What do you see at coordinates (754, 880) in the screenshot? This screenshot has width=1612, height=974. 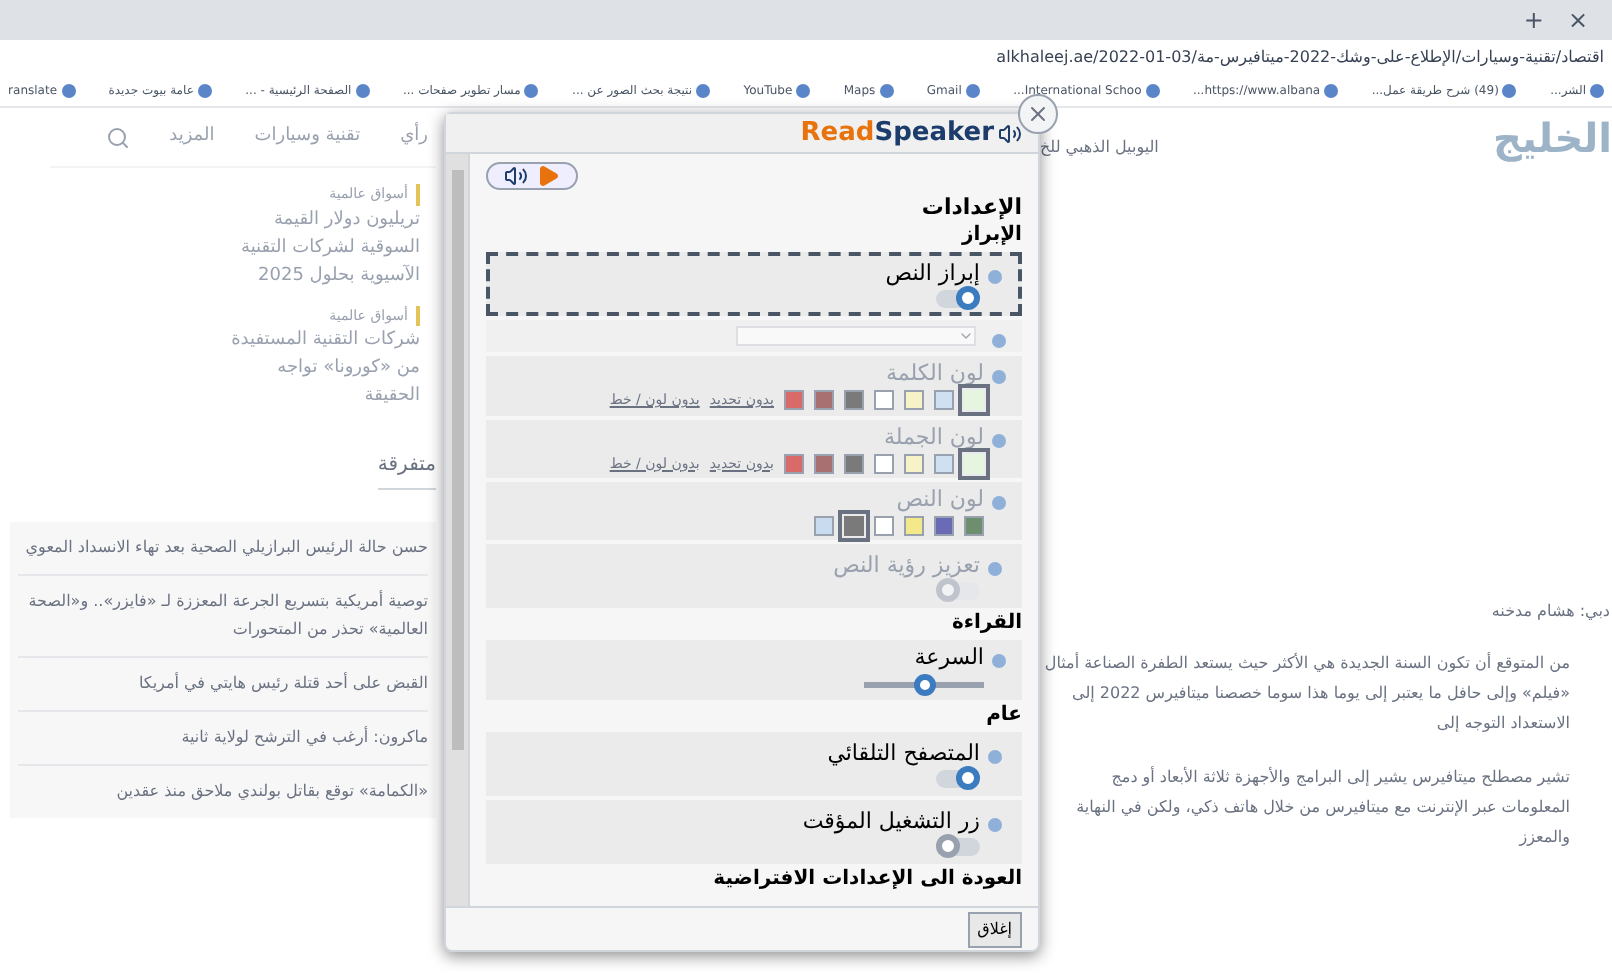 I see `reset-link: العودة الى الإعدادات الافتراضية` at bounding box center [754, 880].